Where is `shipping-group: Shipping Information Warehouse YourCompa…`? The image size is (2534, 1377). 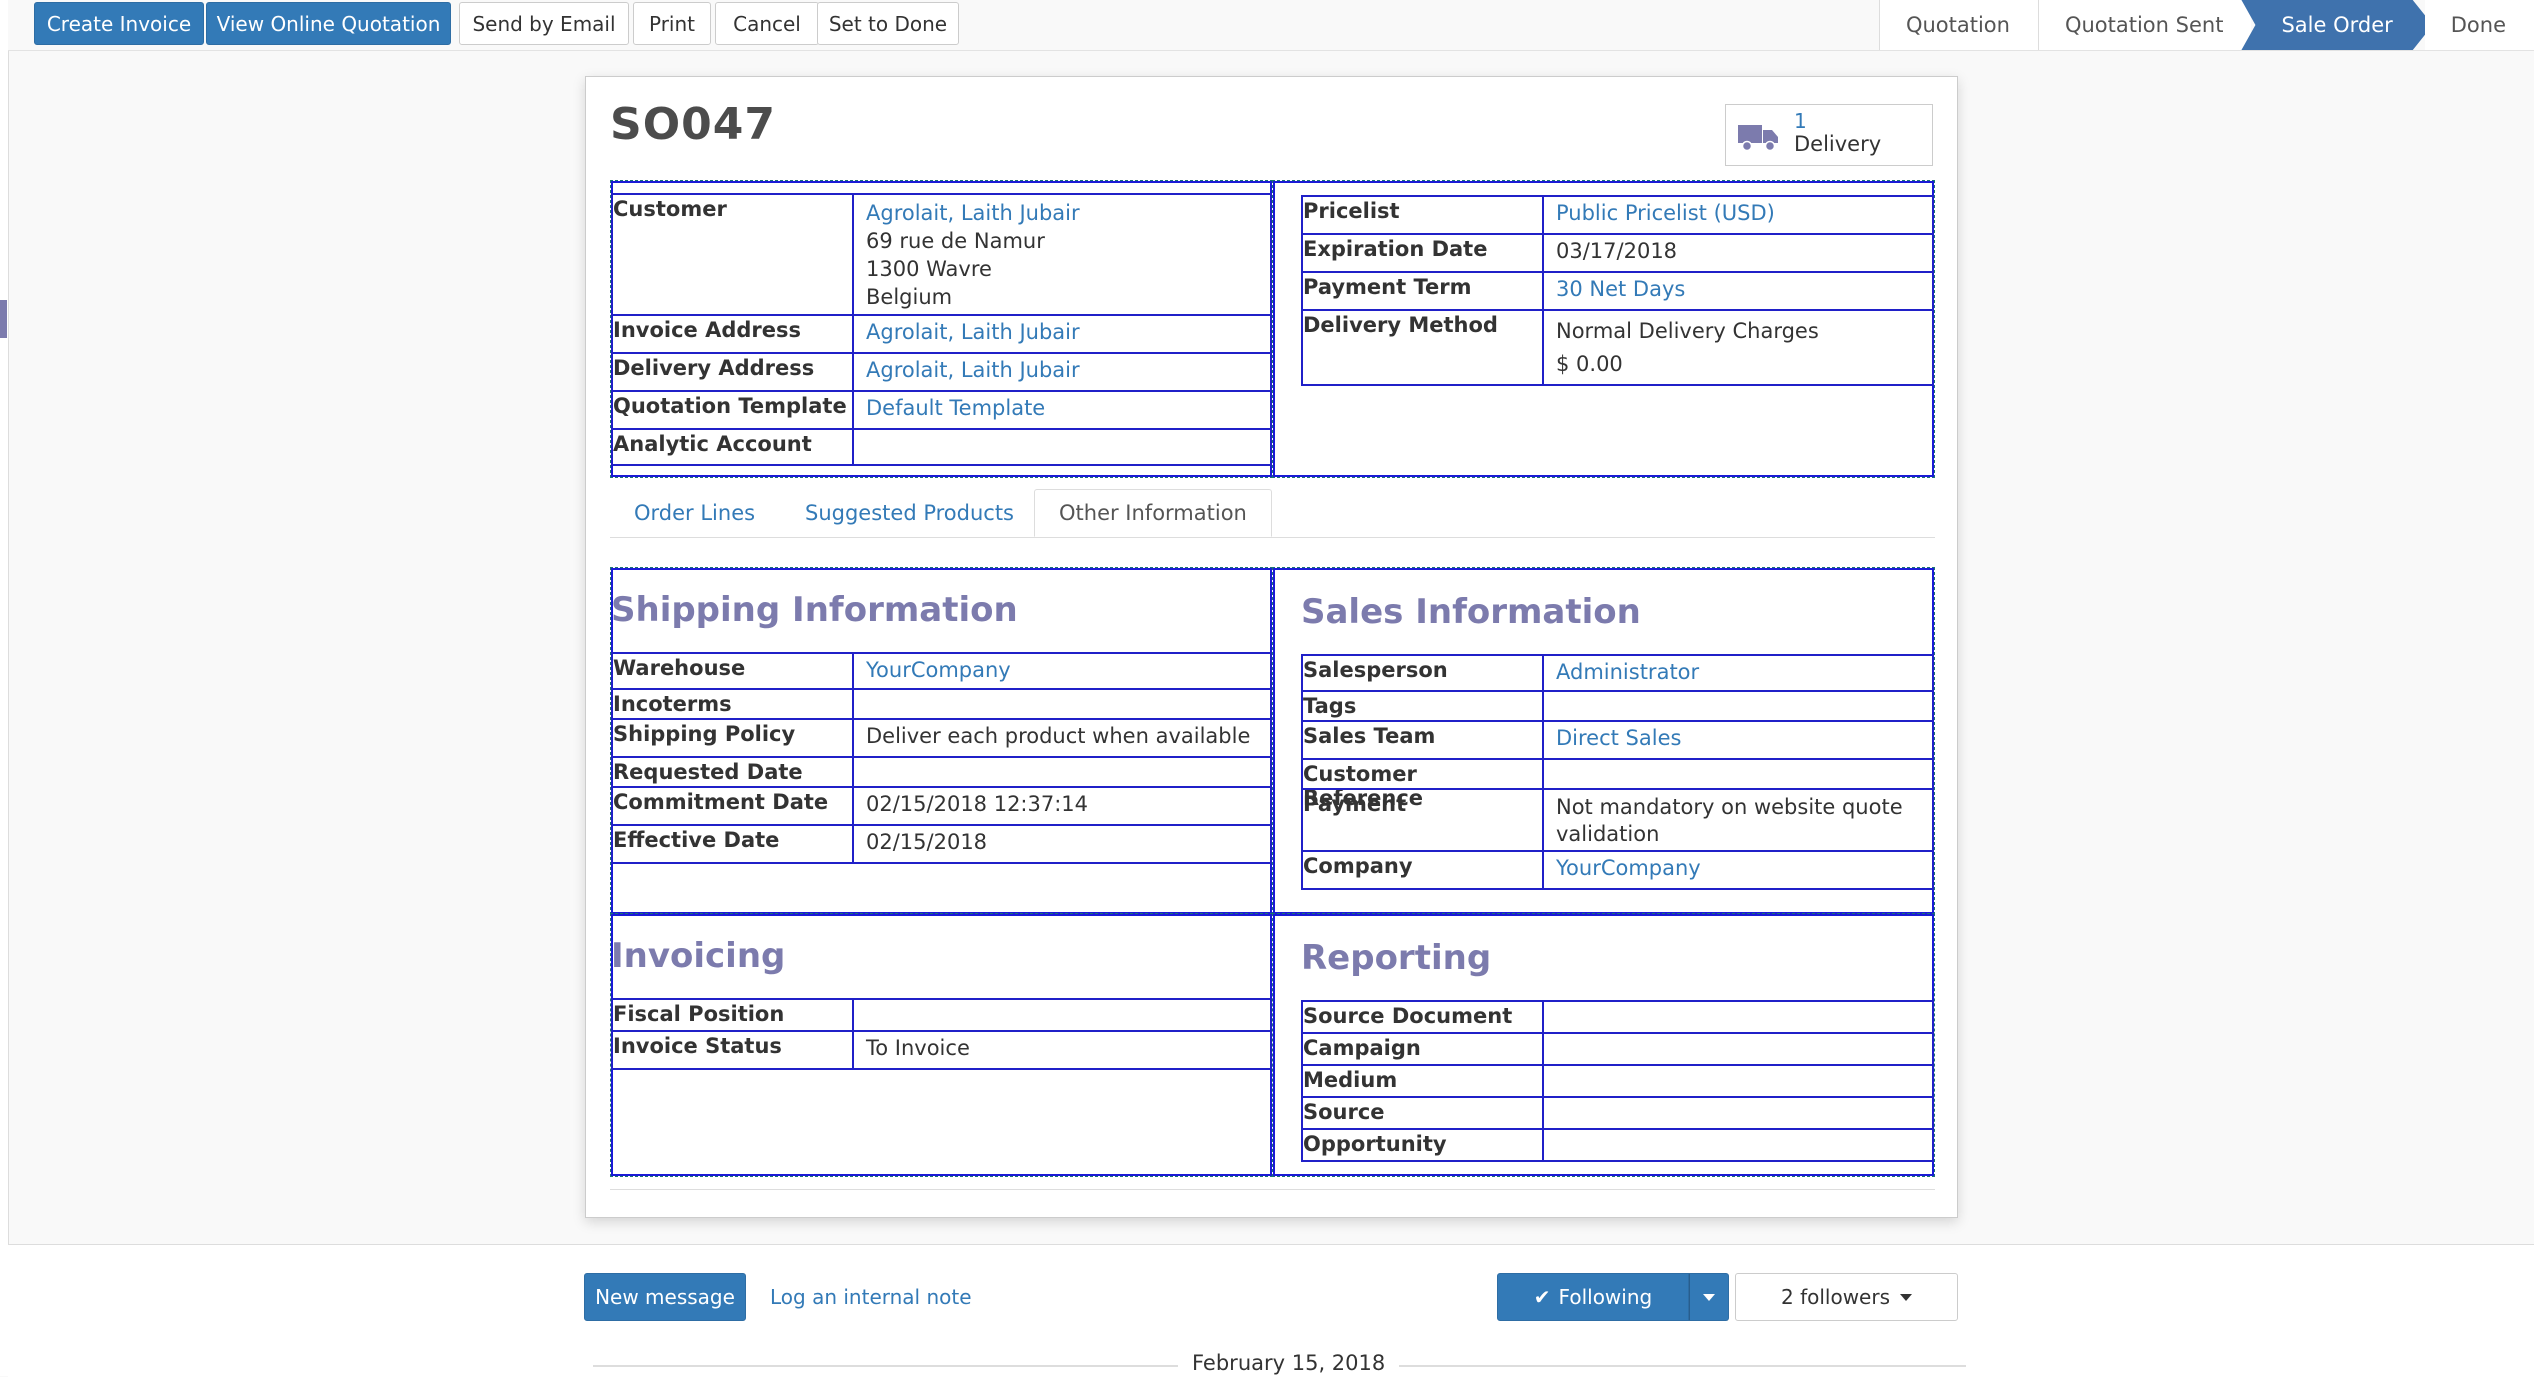 shipping-group: Shipping Information Warehouse YourCompa… is located at coordinates (941, 741).